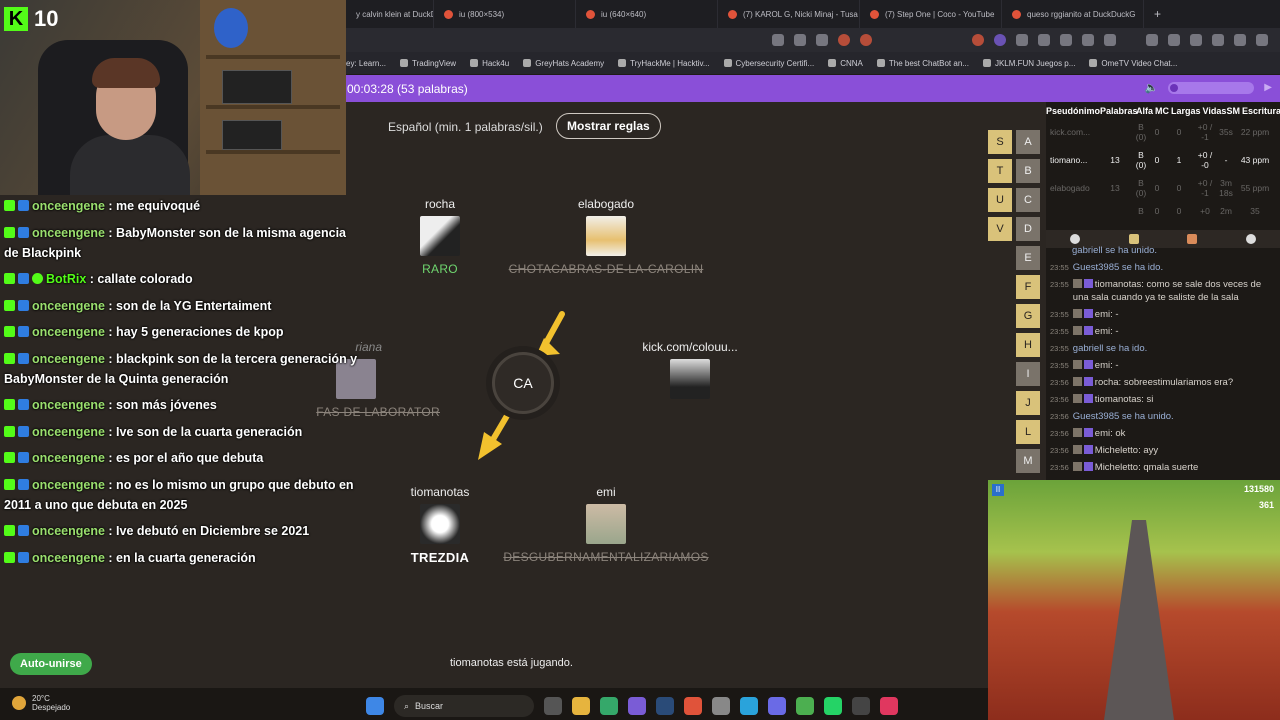 The height and width of the screenshot is (720, 1280). Describe the element at coordinates (1133, 239) in the screenshot. I see `players-tab-icon` at that location.